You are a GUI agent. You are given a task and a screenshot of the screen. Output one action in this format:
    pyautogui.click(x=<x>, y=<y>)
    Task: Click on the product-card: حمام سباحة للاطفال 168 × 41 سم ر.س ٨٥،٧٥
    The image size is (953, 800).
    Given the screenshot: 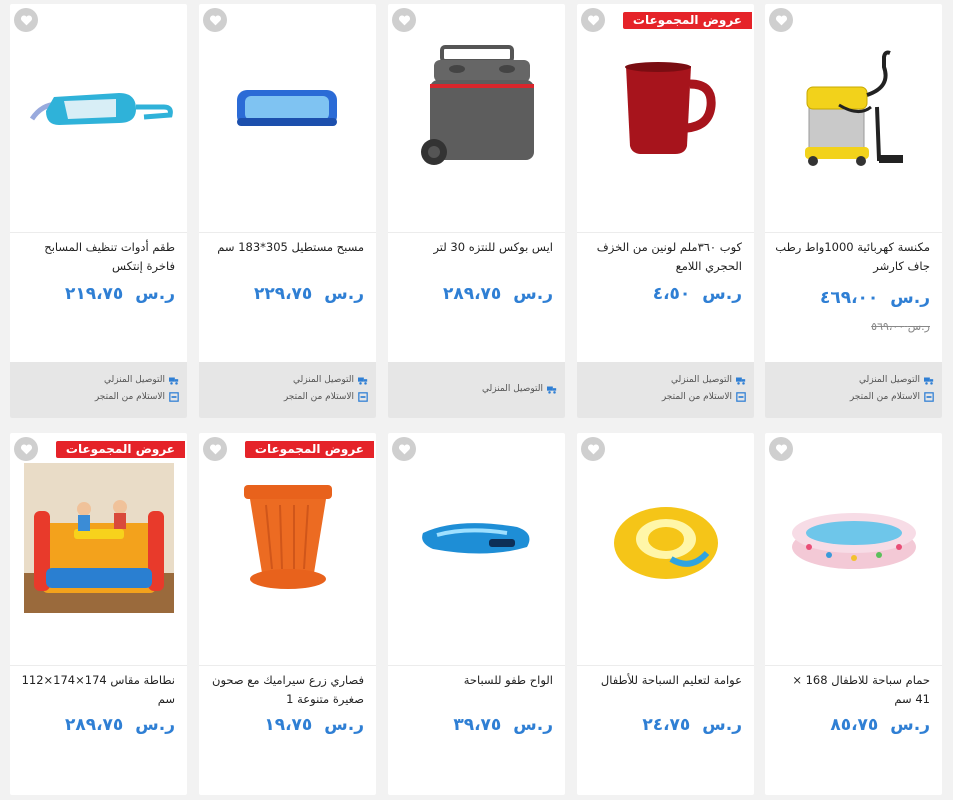 What is the action you would take?
    pyautogui.click(x=853, y=614)
    